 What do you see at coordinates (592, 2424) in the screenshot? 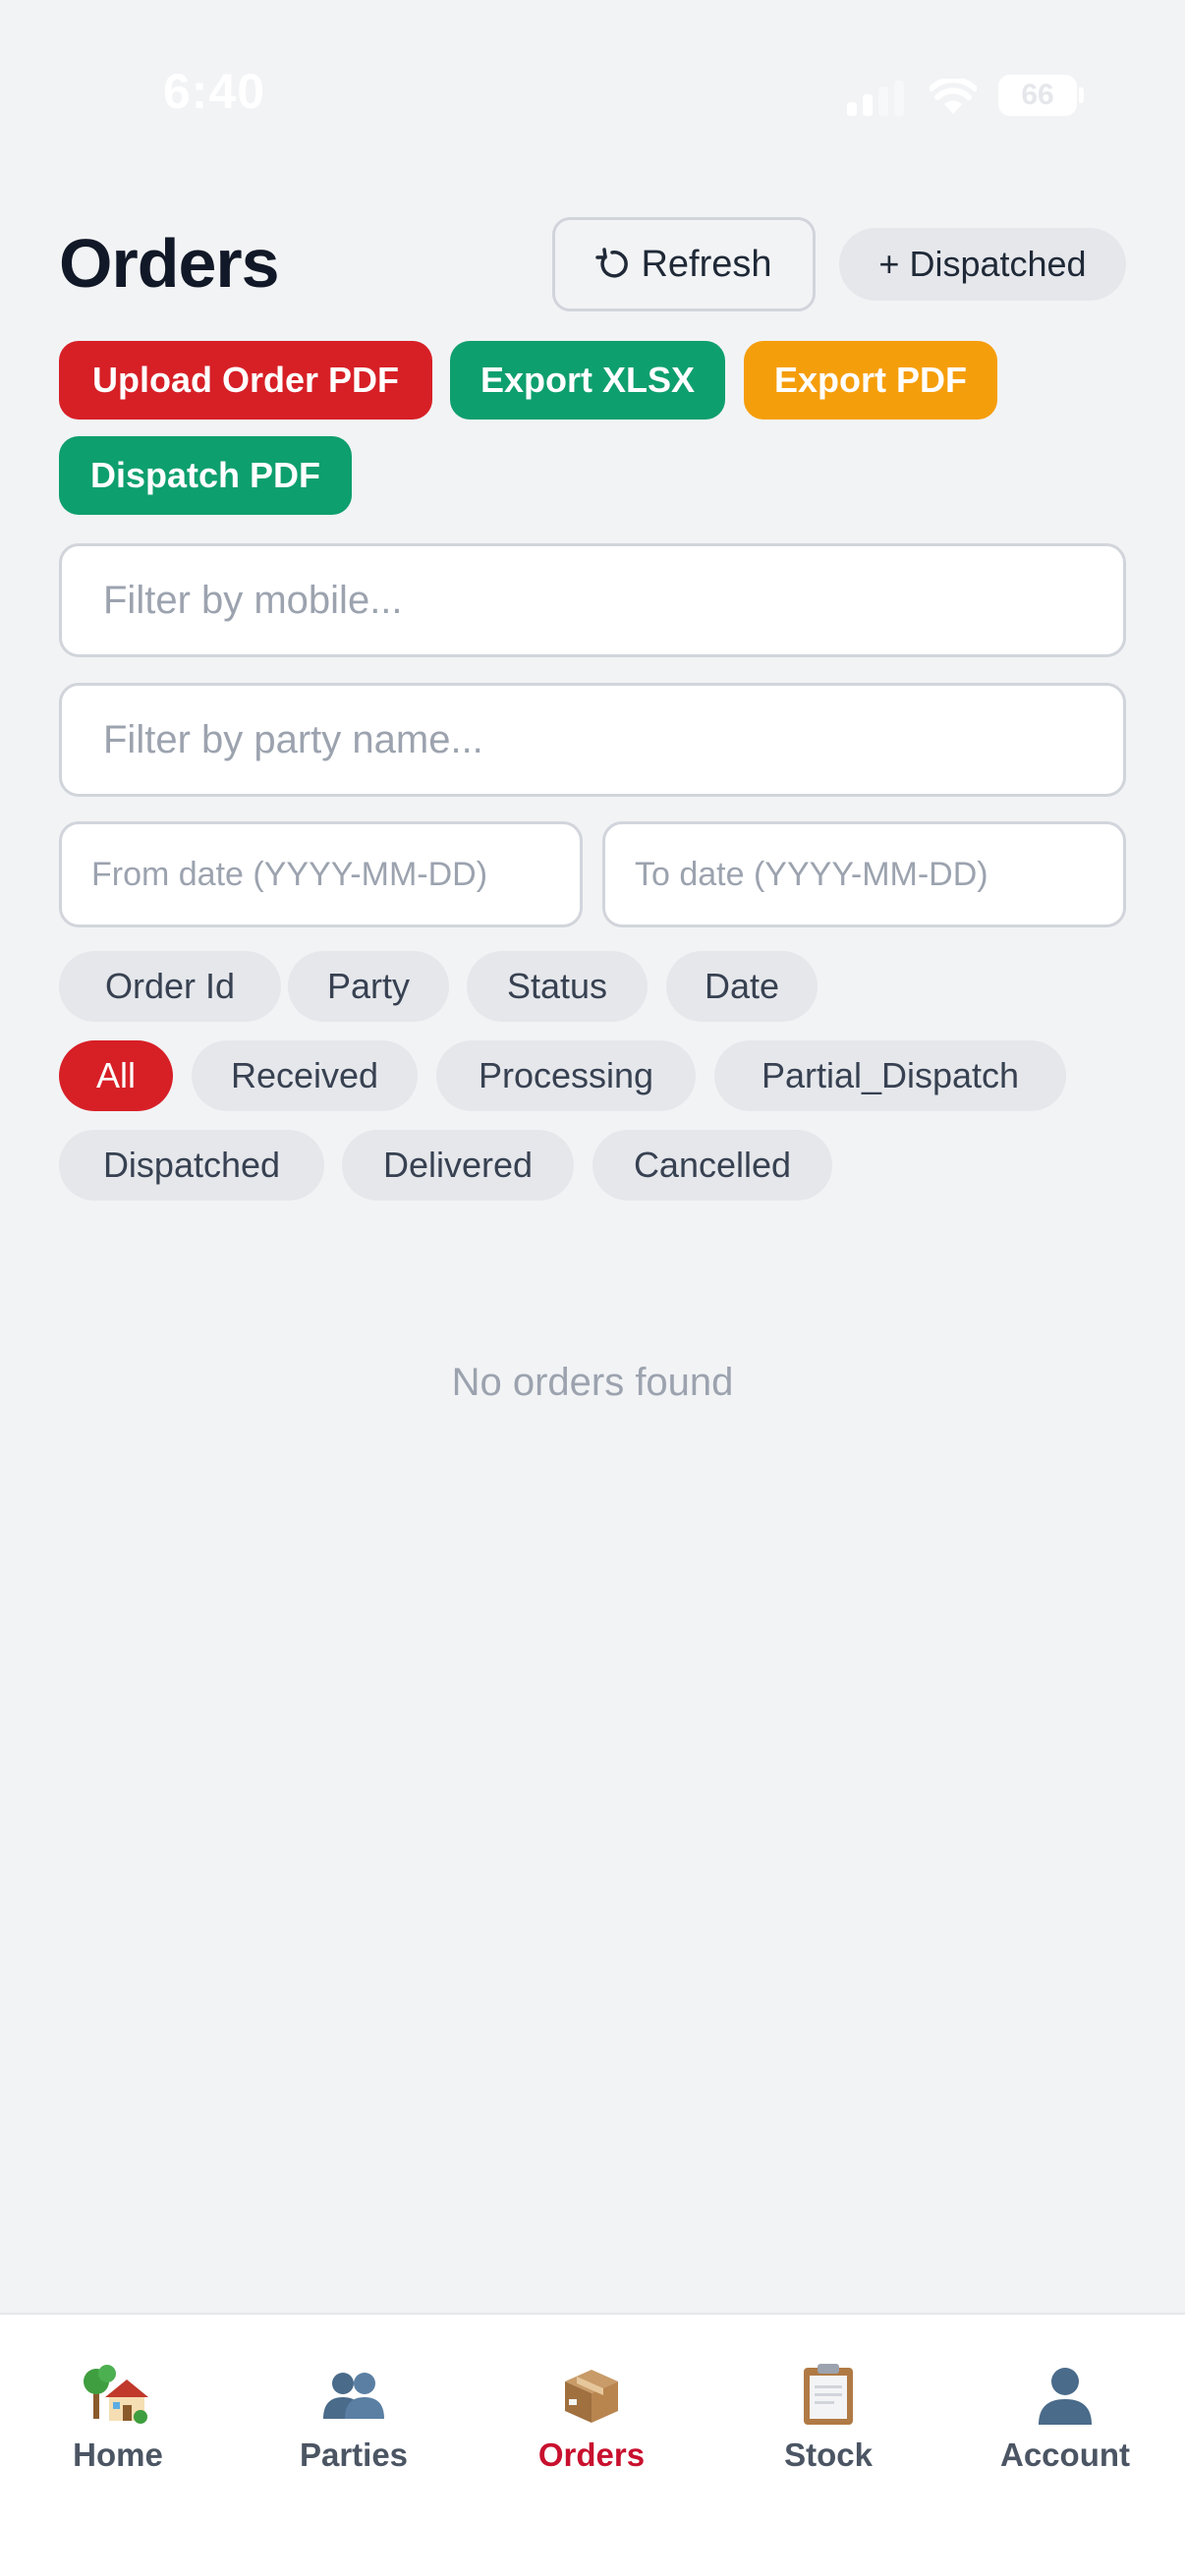
I see `nav-orders: Orders` at bounding box center [592, 2424].